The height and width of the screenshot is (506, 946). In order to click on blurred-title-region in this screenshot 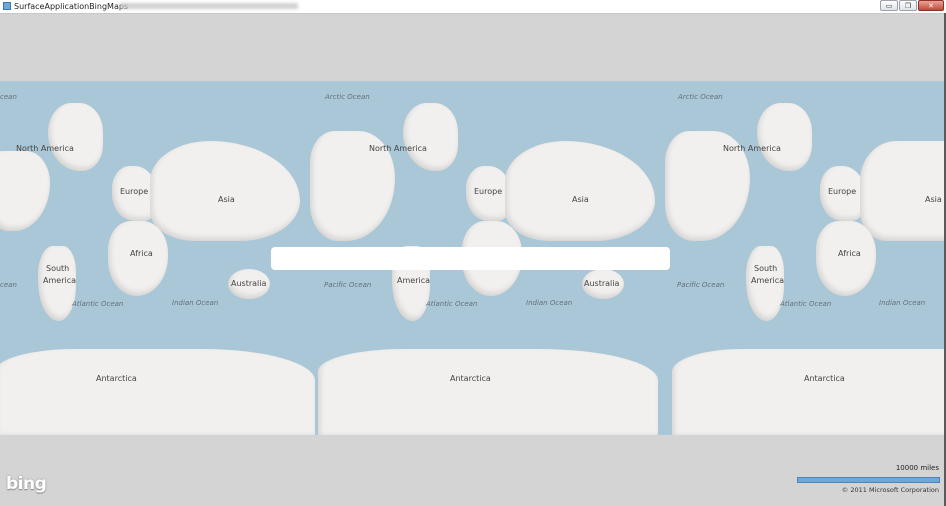, I will do `click(209, 6)`.